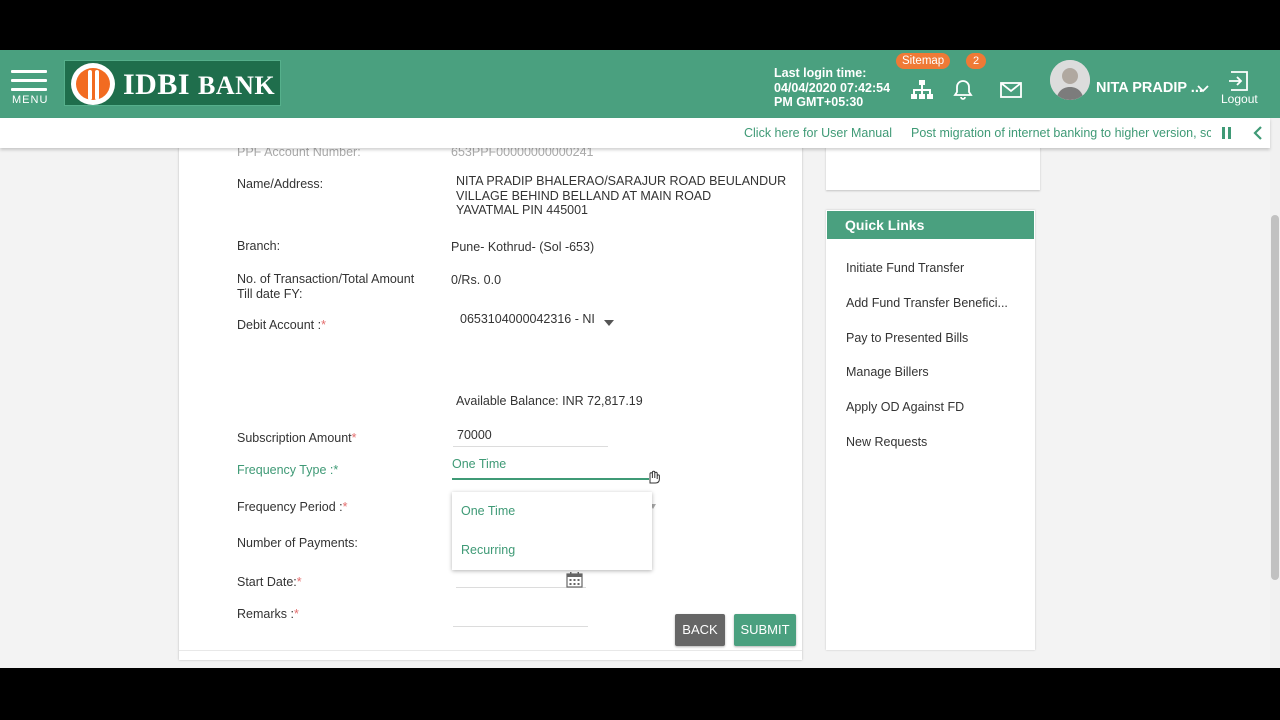 The width and height of the screenshot is (1280, 720). I want to click on user-manual-link: Click here for User Manual, so click(818, 133).